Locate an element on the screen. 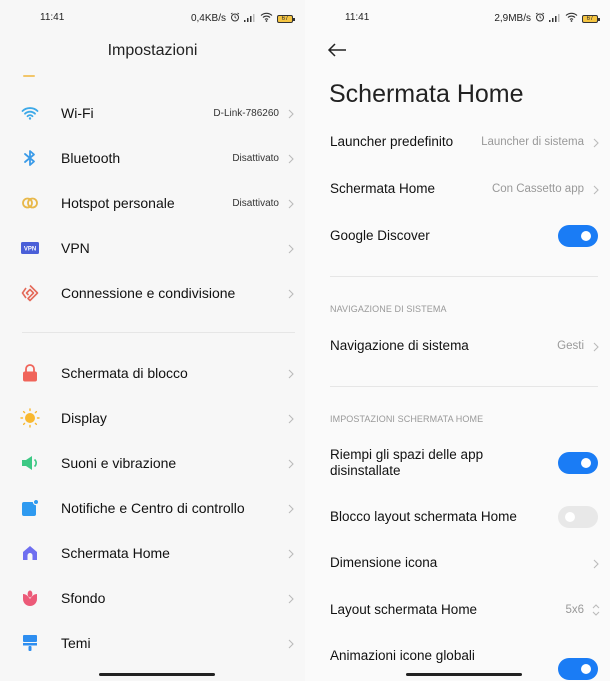  google-discover-row: Google Discover is located at coordinates (457, 236).